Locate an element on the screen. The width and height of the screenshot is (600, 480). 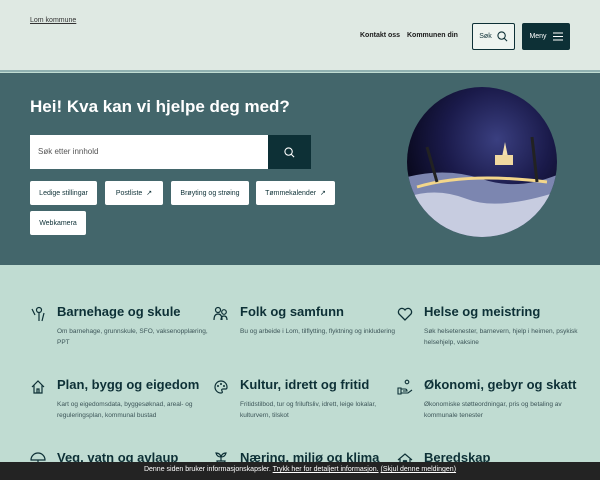
hamburger-icon is located at coordinates (557, 36).